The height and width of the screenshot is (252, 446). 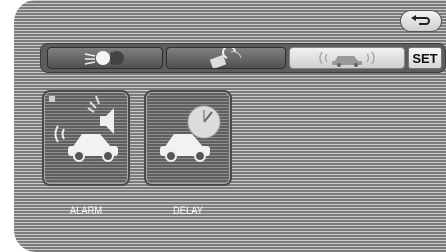 I want to click on alarm-label: ALARM, so click(x=86, y=211).